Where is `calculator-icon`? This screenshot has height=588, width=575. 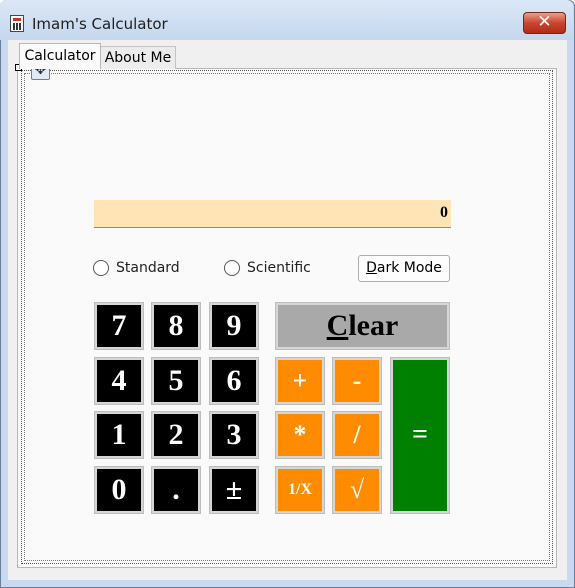
calculator-icon is located at coordinates (17, 23).